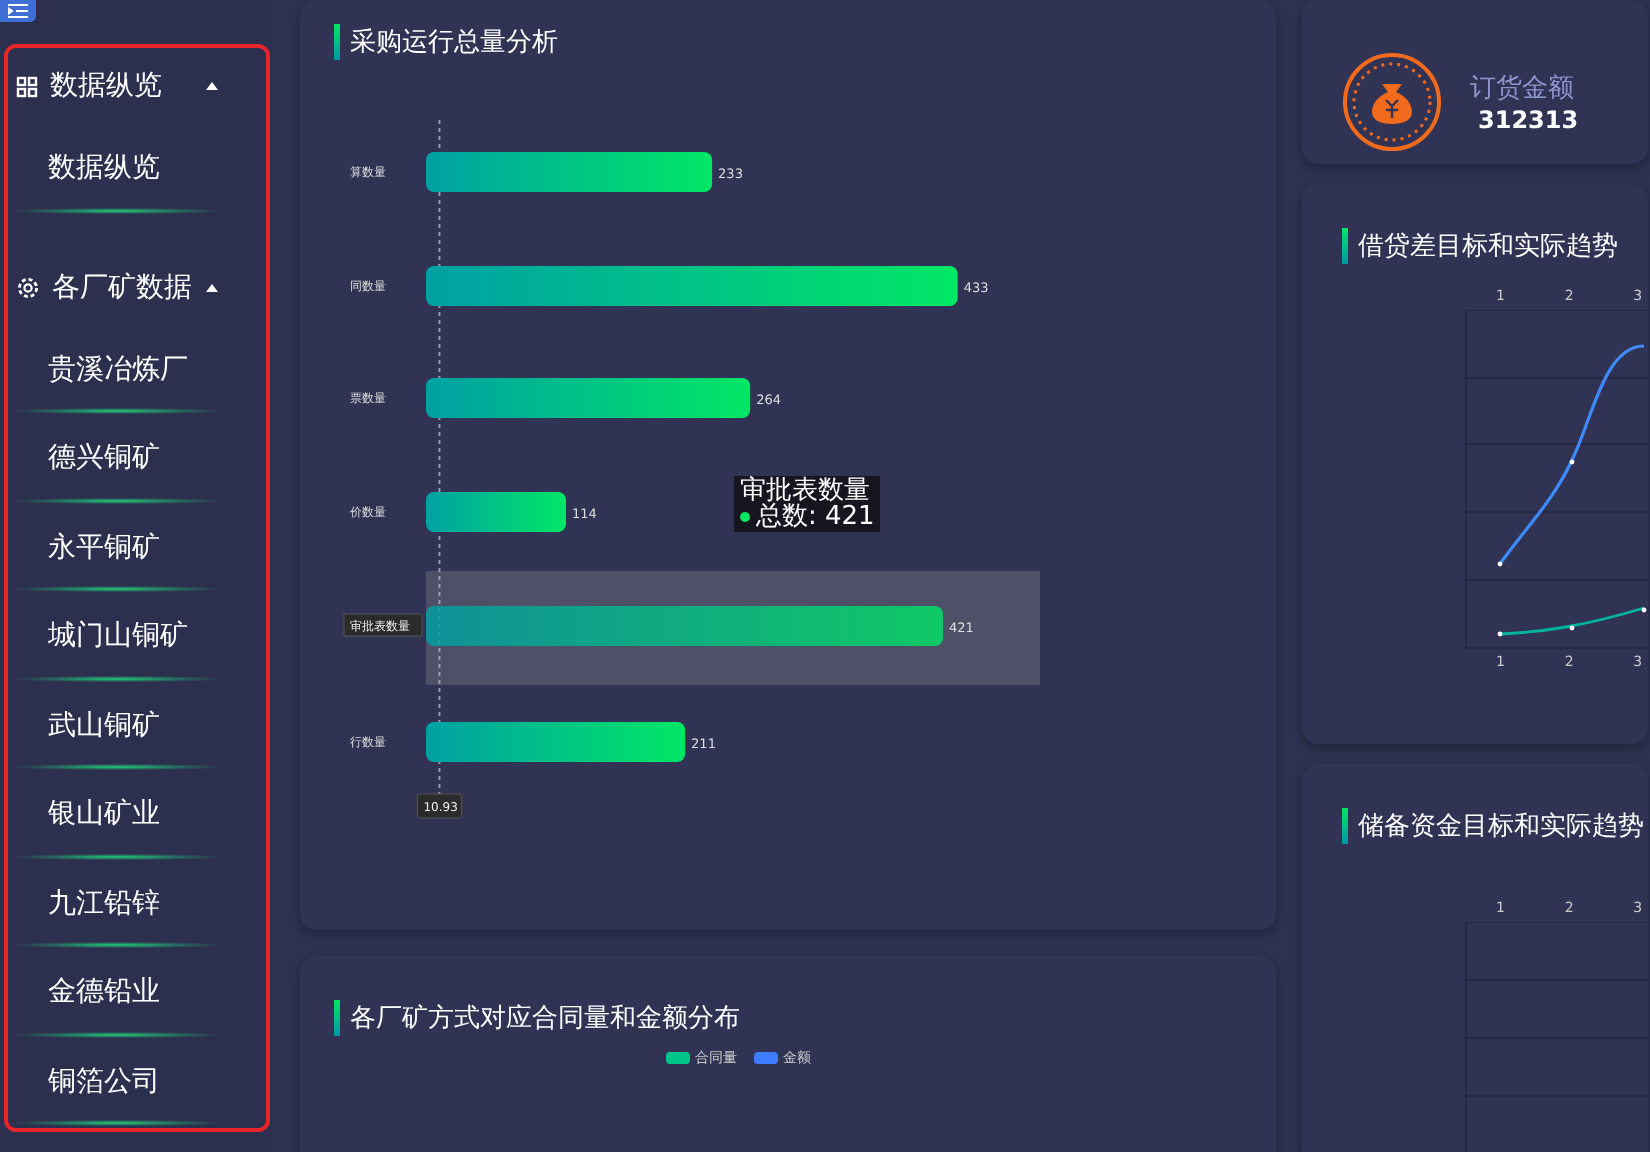 The height and width of the screenshot is (1152, 1650). What do you see at coordinates (27, 86) in the screenshot?
I see `grid-icon` at bounding box center [27, 86].